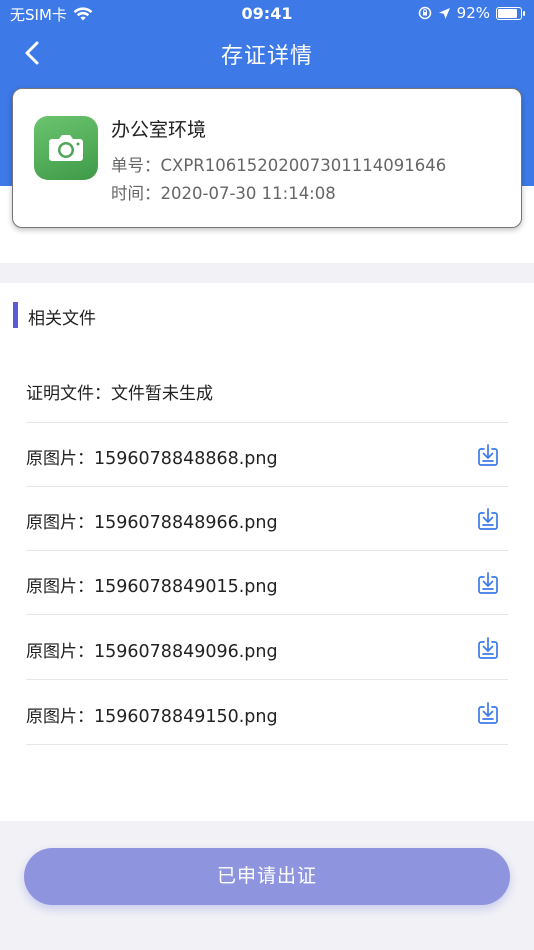  I want to click on file-name: 1596078849015.png, so click(186, 587).